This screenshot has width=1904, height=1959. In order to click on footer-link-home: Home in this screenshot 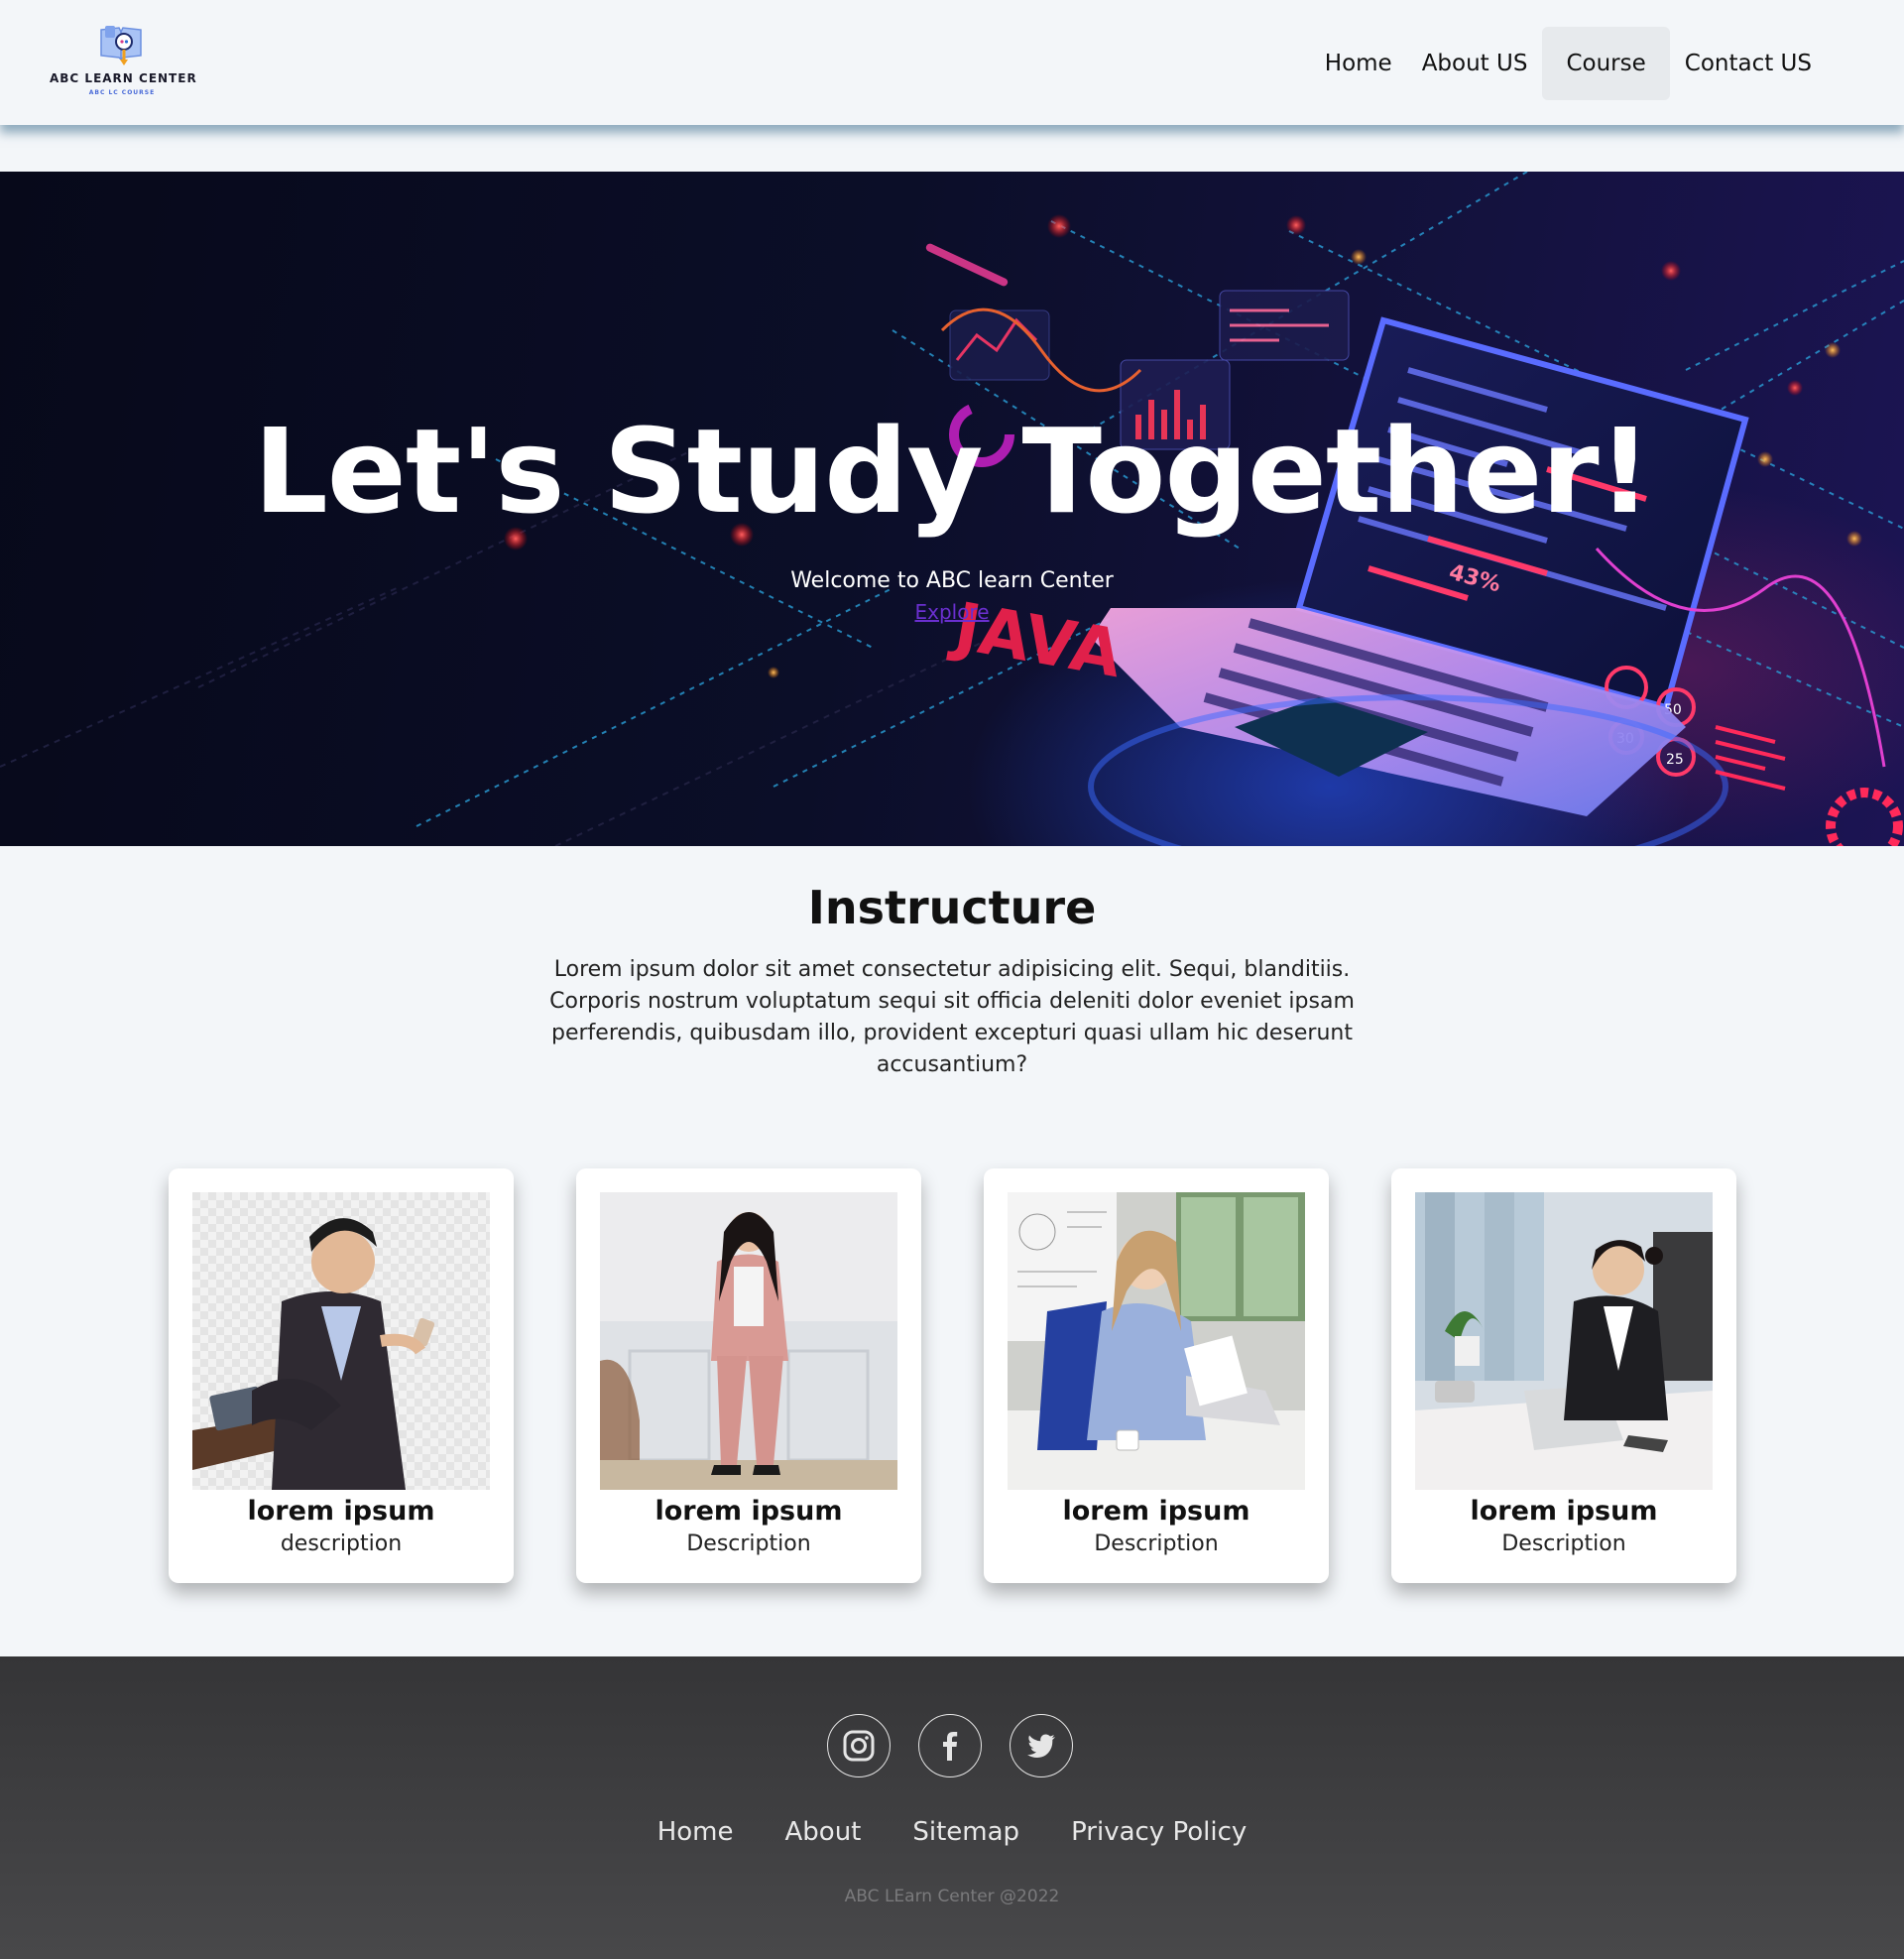, I will do `click(695, 1832)`.